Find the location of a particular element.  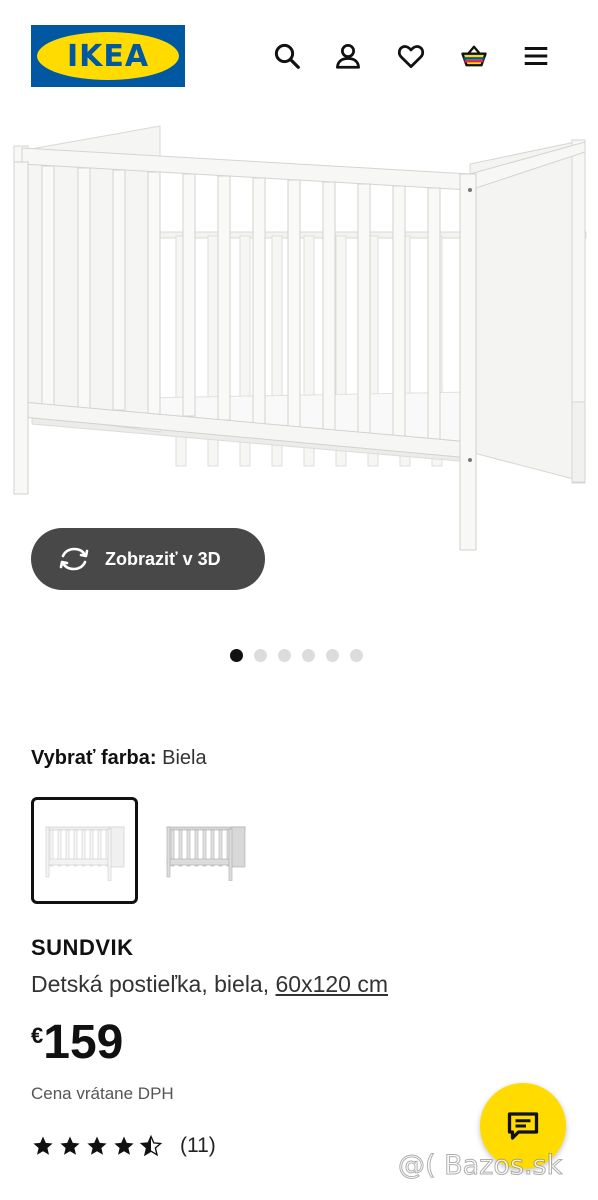

product-description-text: Detská postieľka, biela, is located at coordinates (150, 984).